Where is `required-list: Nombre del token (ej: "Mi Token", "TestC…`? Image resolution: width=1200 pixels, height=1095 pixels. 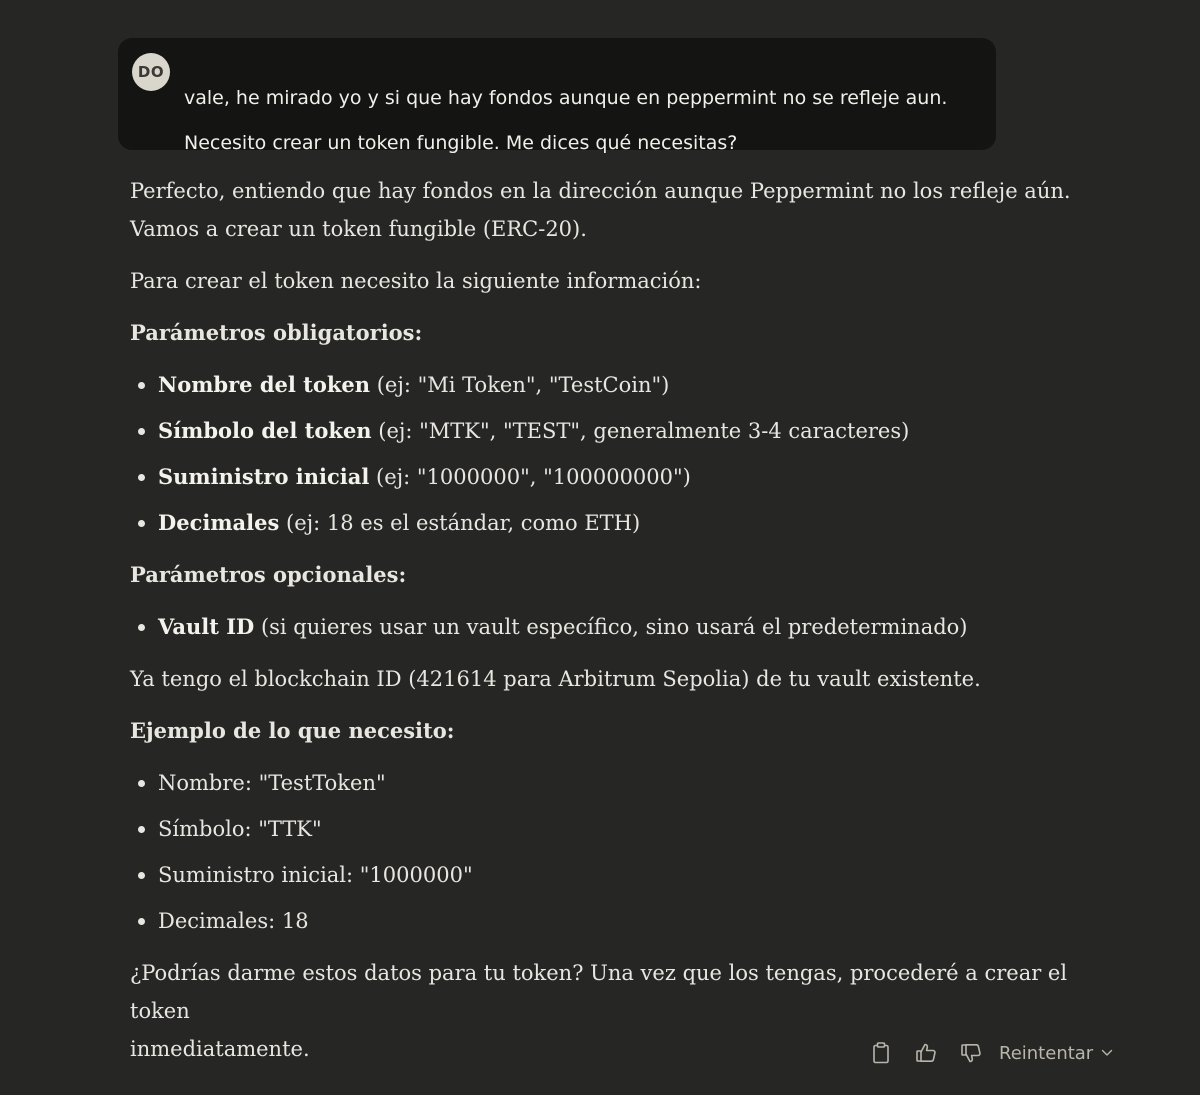
required-list: Nombre del token (ej: "Mi Token", "TestC… is located at coordinates (630, 454).